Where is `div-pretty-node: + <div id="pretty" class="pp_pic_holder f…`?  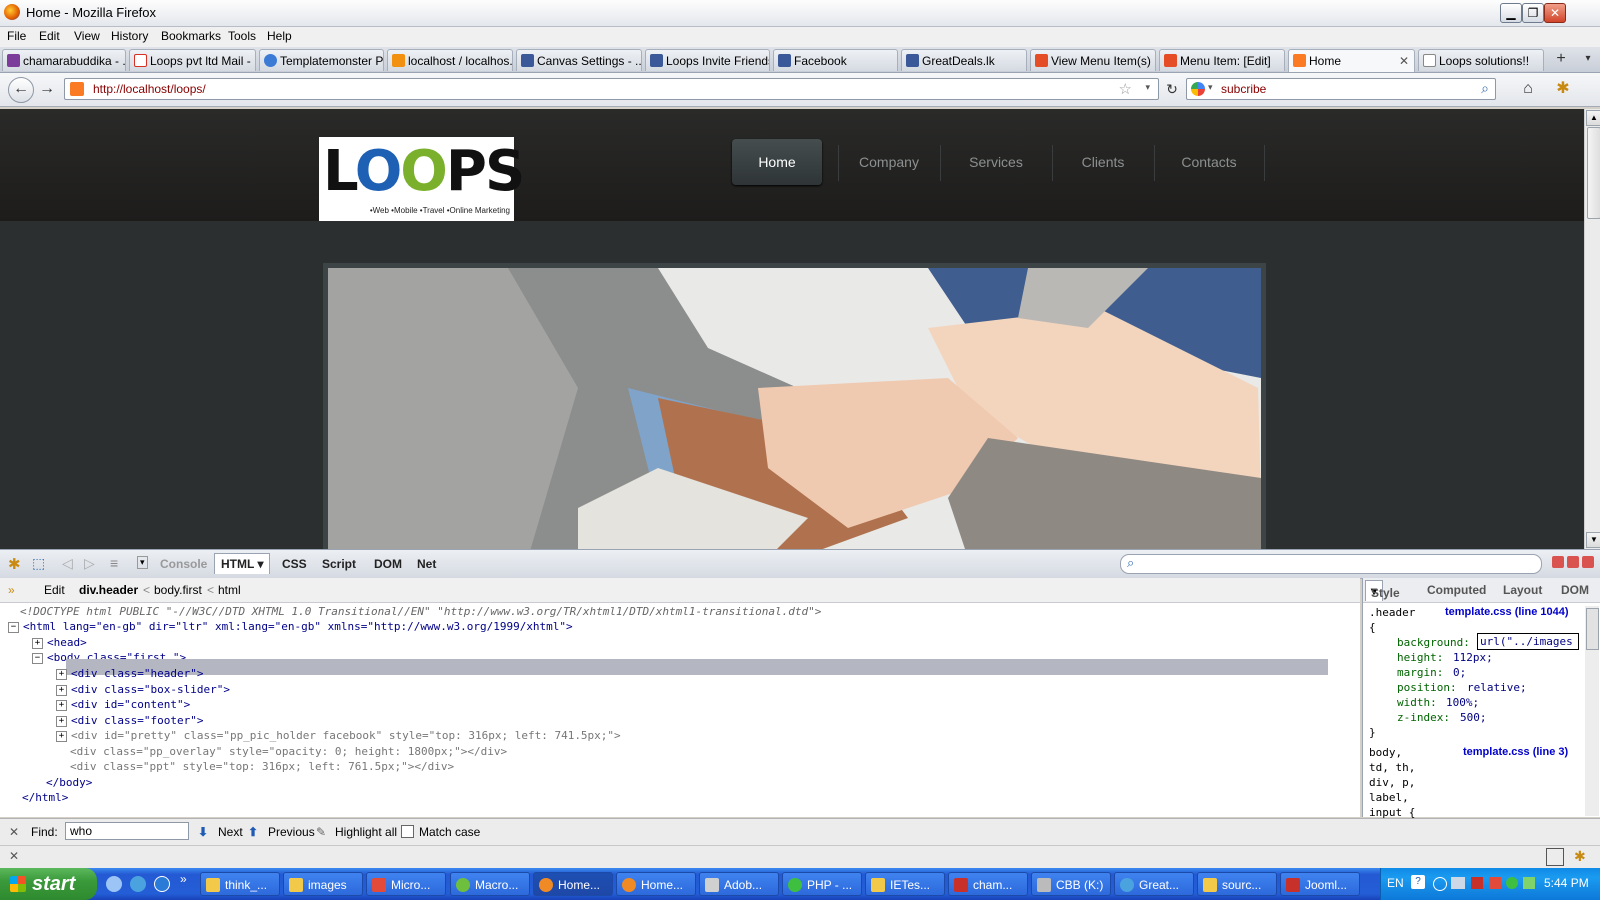 div-pretty-node: + <div id="pretty" class="pp_pic_holder f… is located at coordinates (338, 737).